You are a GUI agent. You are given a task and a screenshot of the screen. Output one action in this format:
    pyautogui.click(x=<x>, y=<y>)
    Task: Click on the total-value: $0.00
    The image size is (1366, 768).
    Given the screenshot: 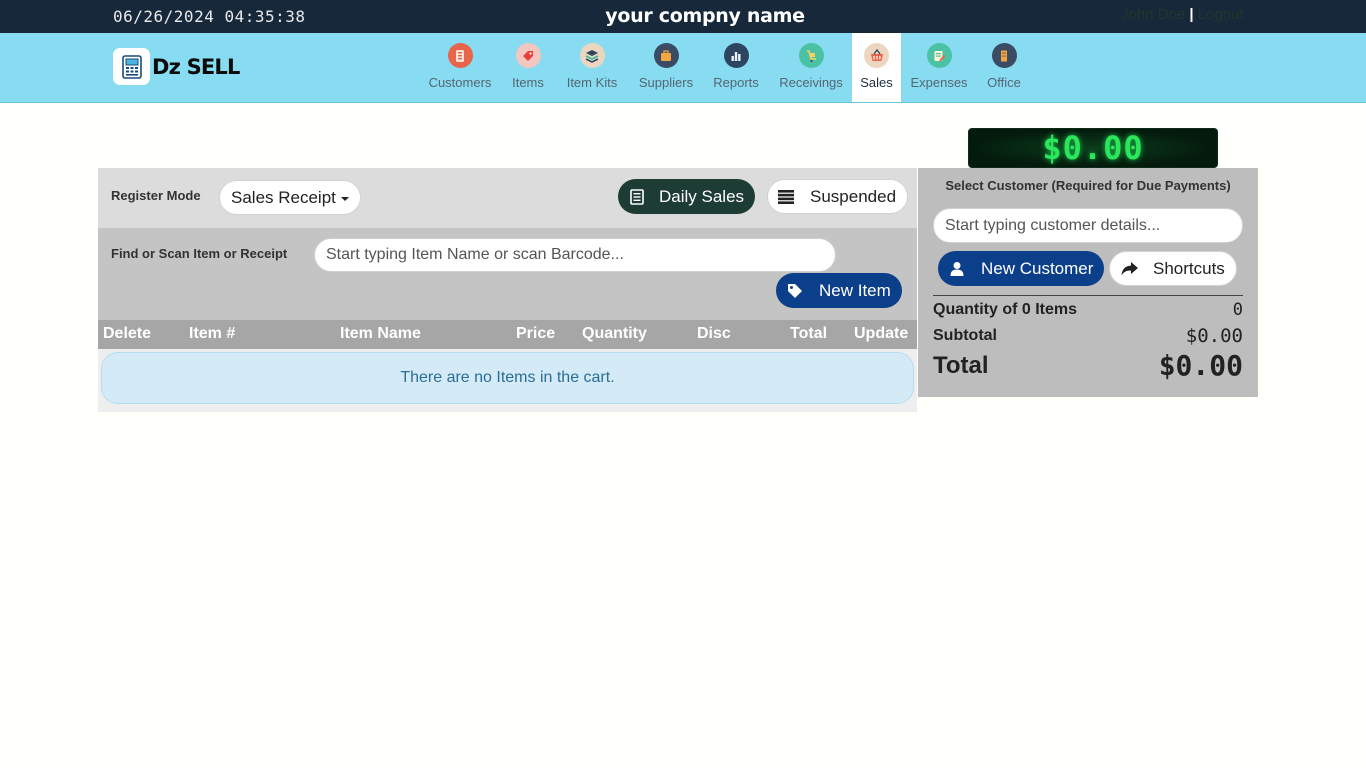 What is the action you would take?
    pyautogui.click(x=1200, y=365)
    